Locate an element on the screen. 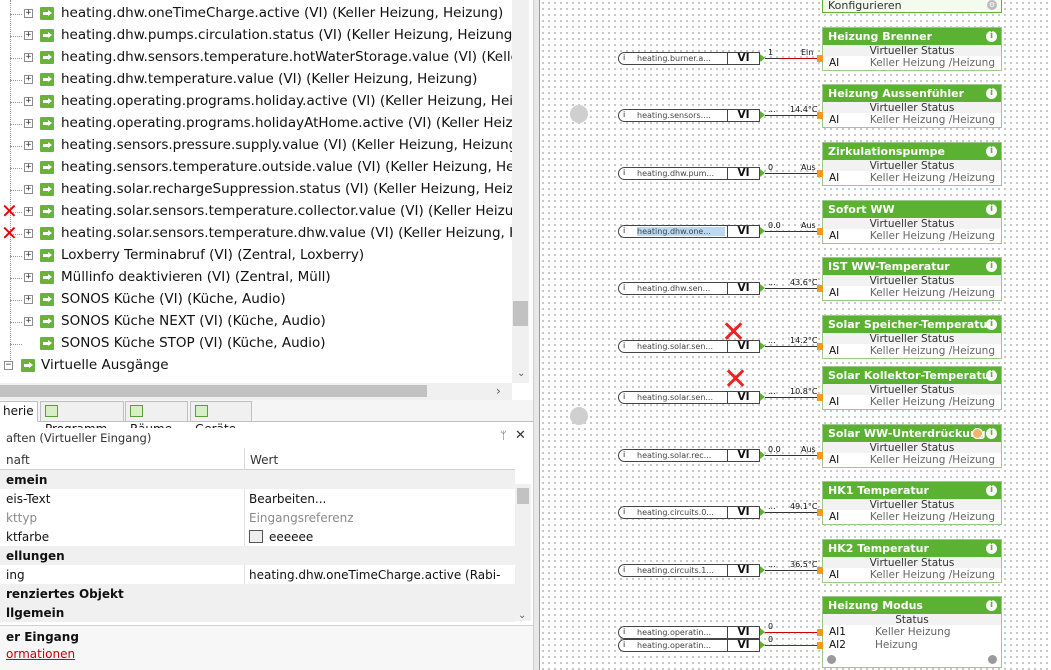  property-row: kttyp Eingangsreferenz is located at coordinates (257, 517).